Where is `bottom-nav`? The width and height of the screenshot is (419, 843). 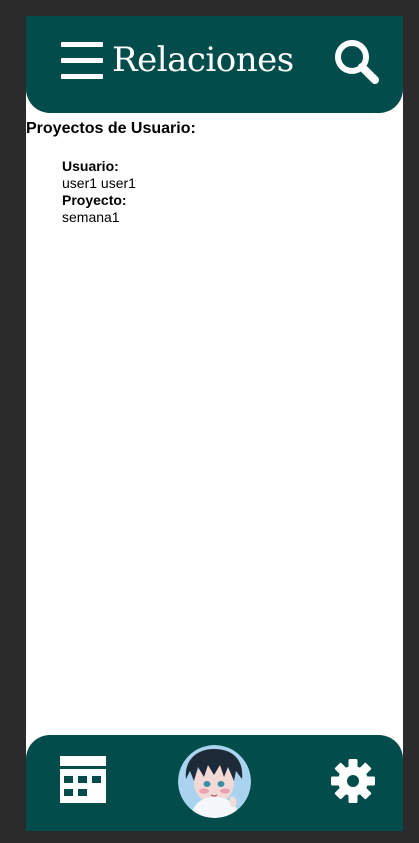 bottom-nav is located at coordinates (214, 783).